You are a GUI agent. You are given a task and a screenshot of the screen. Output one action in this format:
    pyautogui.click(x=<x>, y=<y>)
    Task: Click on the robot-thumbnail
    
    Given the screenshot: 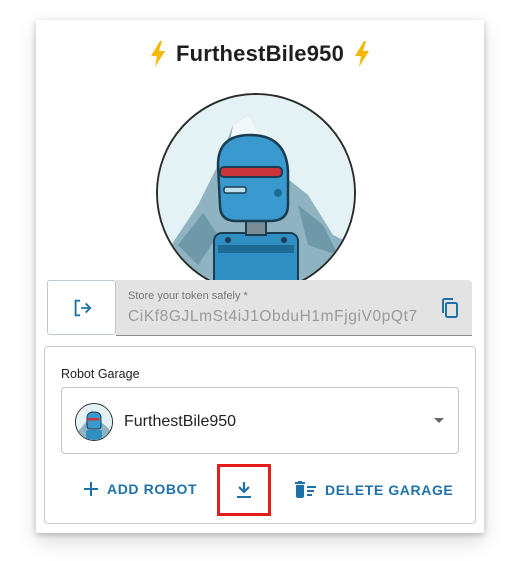 What is the action you would take?
    pyautogui.click(x=94, y=422)
    